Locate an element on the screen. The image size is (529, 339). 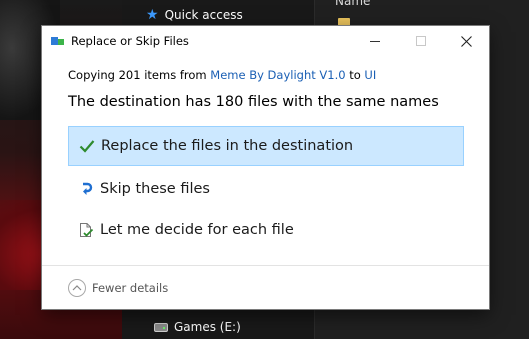
close-button is located at coordinates (466, 41).